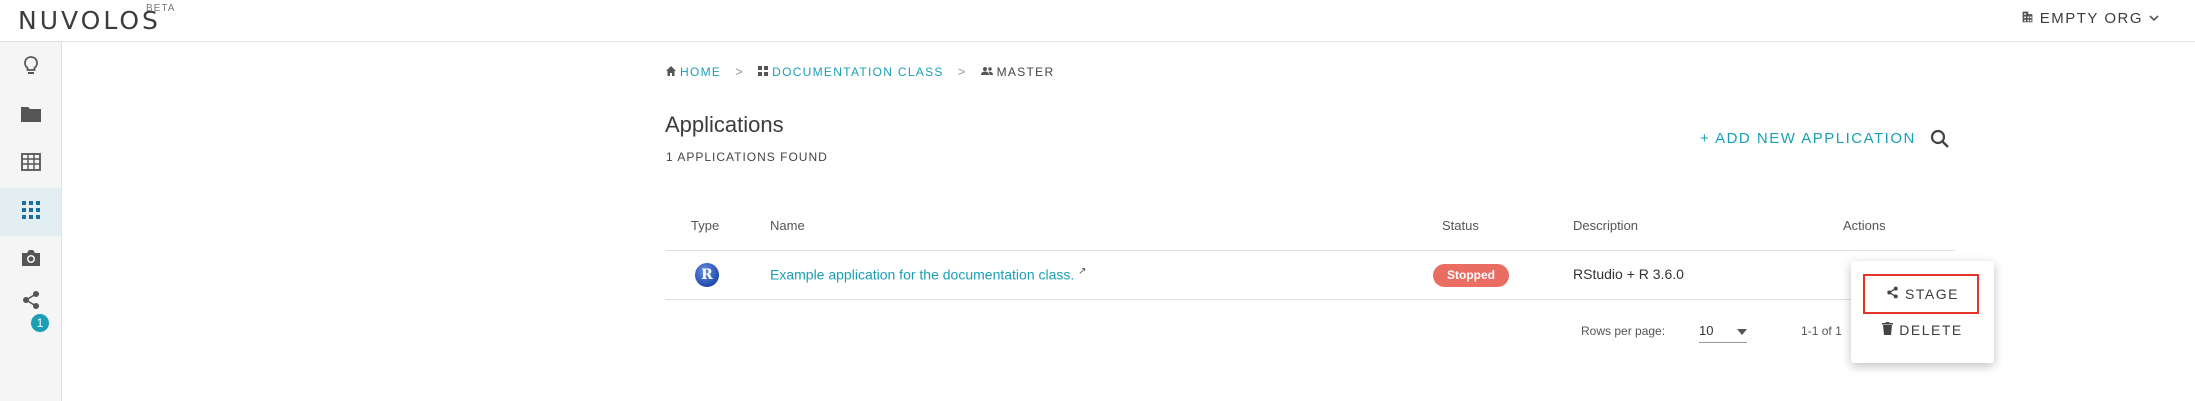 The width and height of the screenshot is (2195, 401). I want to click on breadcrumb: HOME > DOCUMENTATION CLASS > MASTER, so click(860, 71).